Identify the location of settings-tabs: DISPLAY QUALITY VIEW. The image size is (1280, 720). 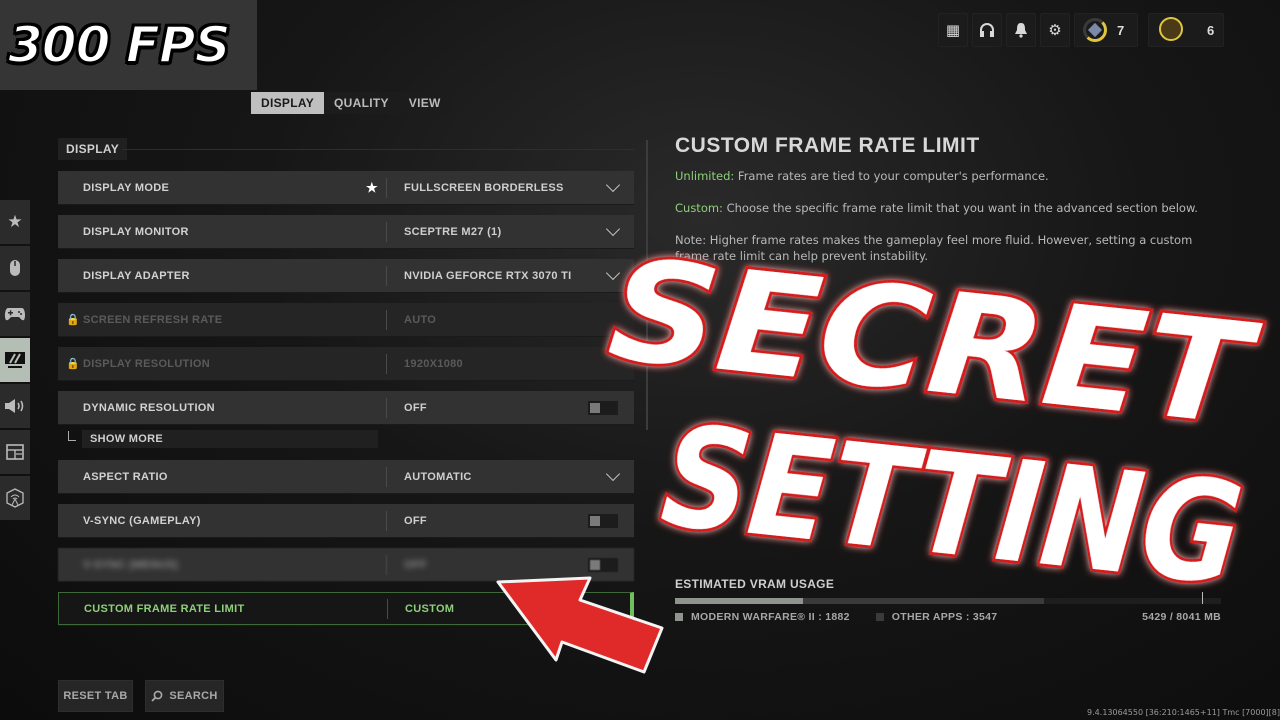
(351, 103).